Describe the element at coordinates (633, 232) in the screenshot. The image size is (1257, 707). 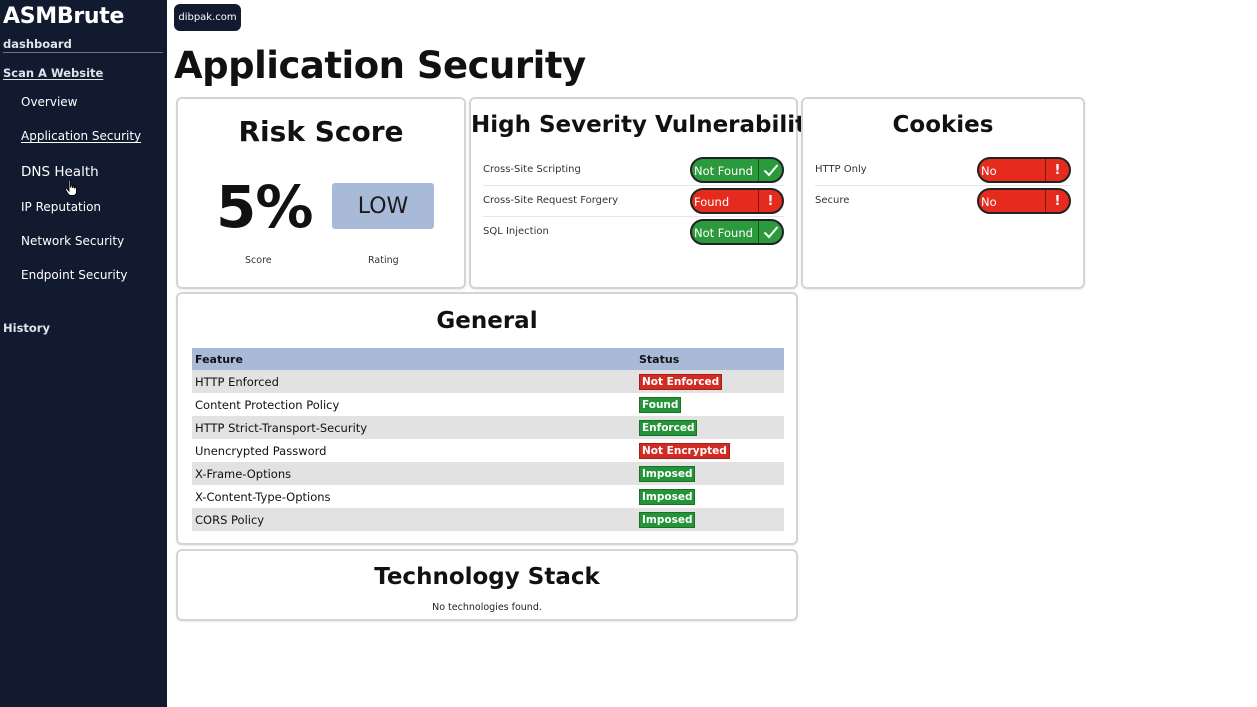
I see `vuln-row-sqli: SQL Injection Not Found` at that location.